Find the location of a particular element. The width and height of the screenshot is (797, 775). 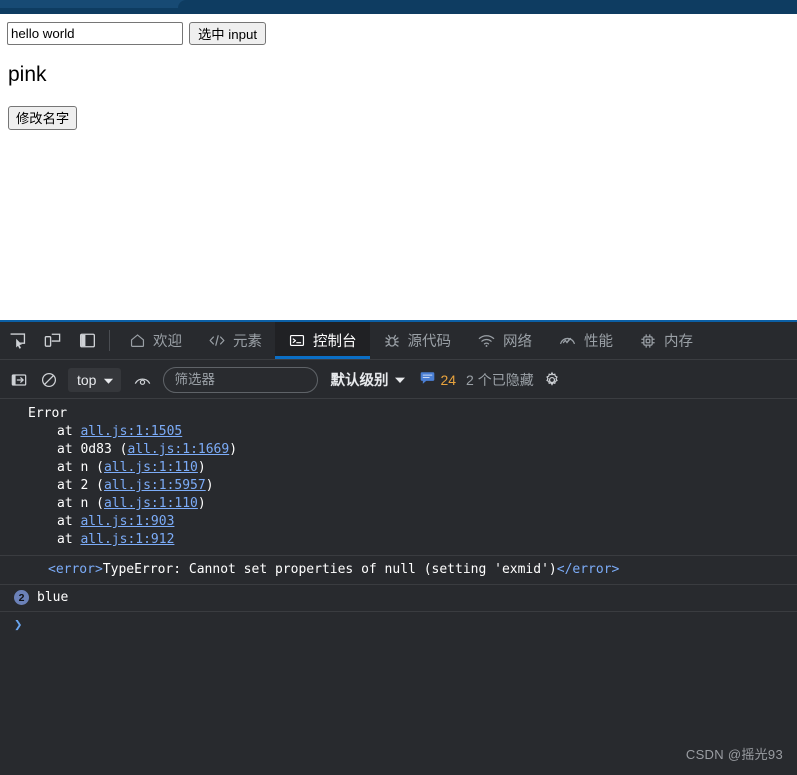

wifi-icon is located at coordinates (486, 340).